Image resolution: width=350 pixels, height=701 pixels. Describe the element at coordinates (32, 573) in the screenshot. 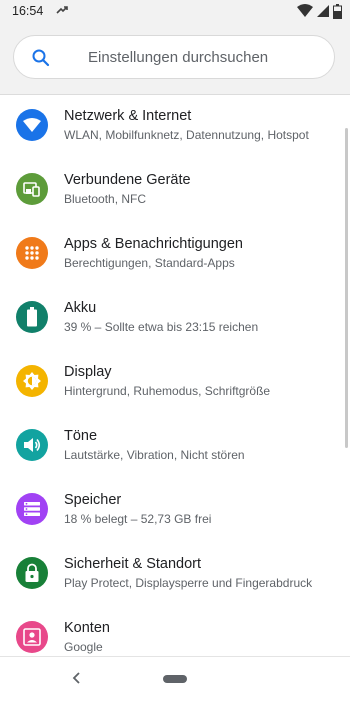

I see `lock-icon` at that location.